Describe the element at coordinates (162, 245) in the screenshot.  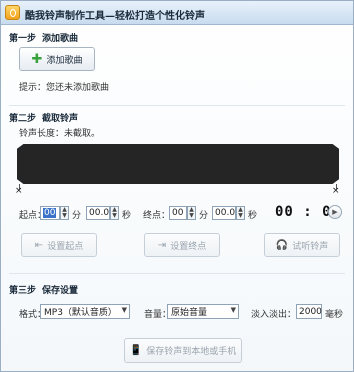
I see `set-end-icon: ⇥` at that location.